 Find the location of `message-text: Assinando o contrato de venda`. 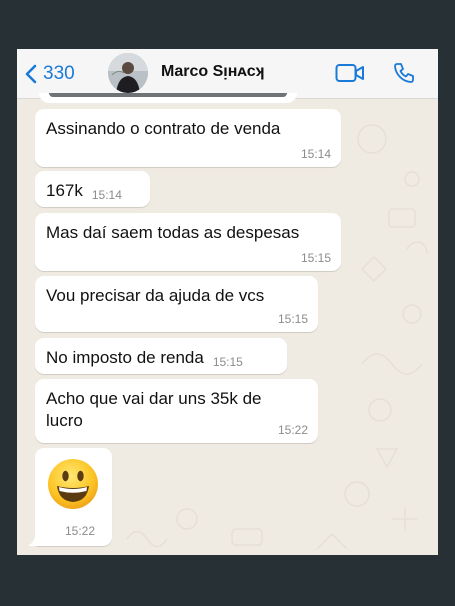

message-text: Assinando o contrato de venda is located at coordinates (163, 128).